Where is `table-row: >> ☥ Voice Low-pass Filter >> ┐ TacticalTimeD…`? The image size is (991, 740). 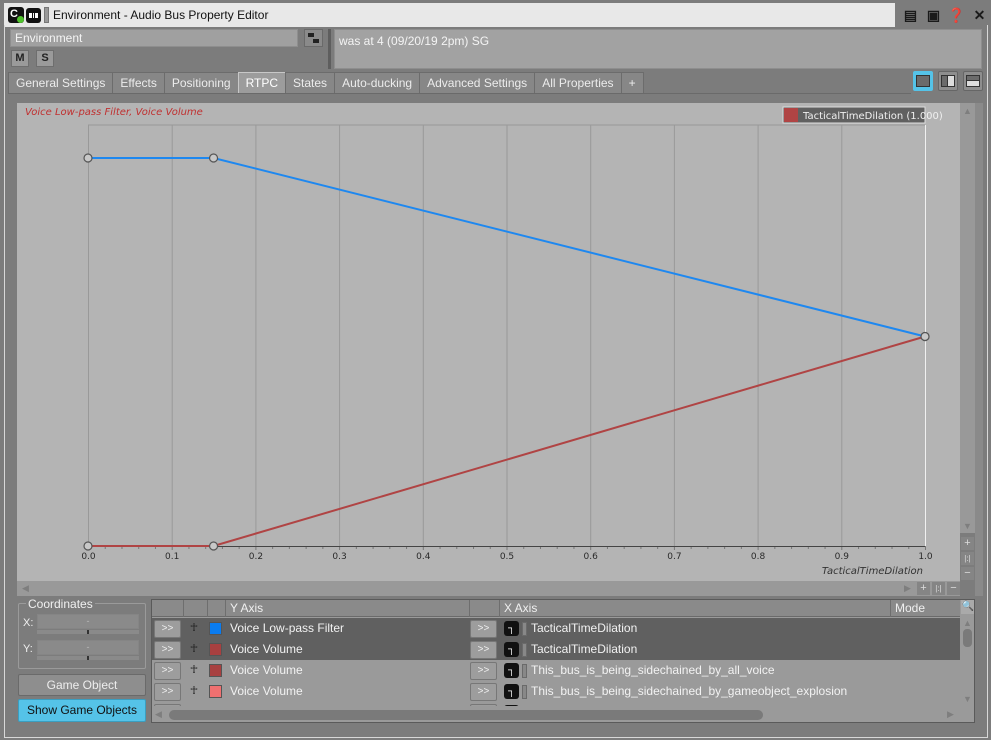
table-row: >> ☥ Voice Low-pass Filter >> ┐ TacticalTimeD… is located at coordinates (556, 628).